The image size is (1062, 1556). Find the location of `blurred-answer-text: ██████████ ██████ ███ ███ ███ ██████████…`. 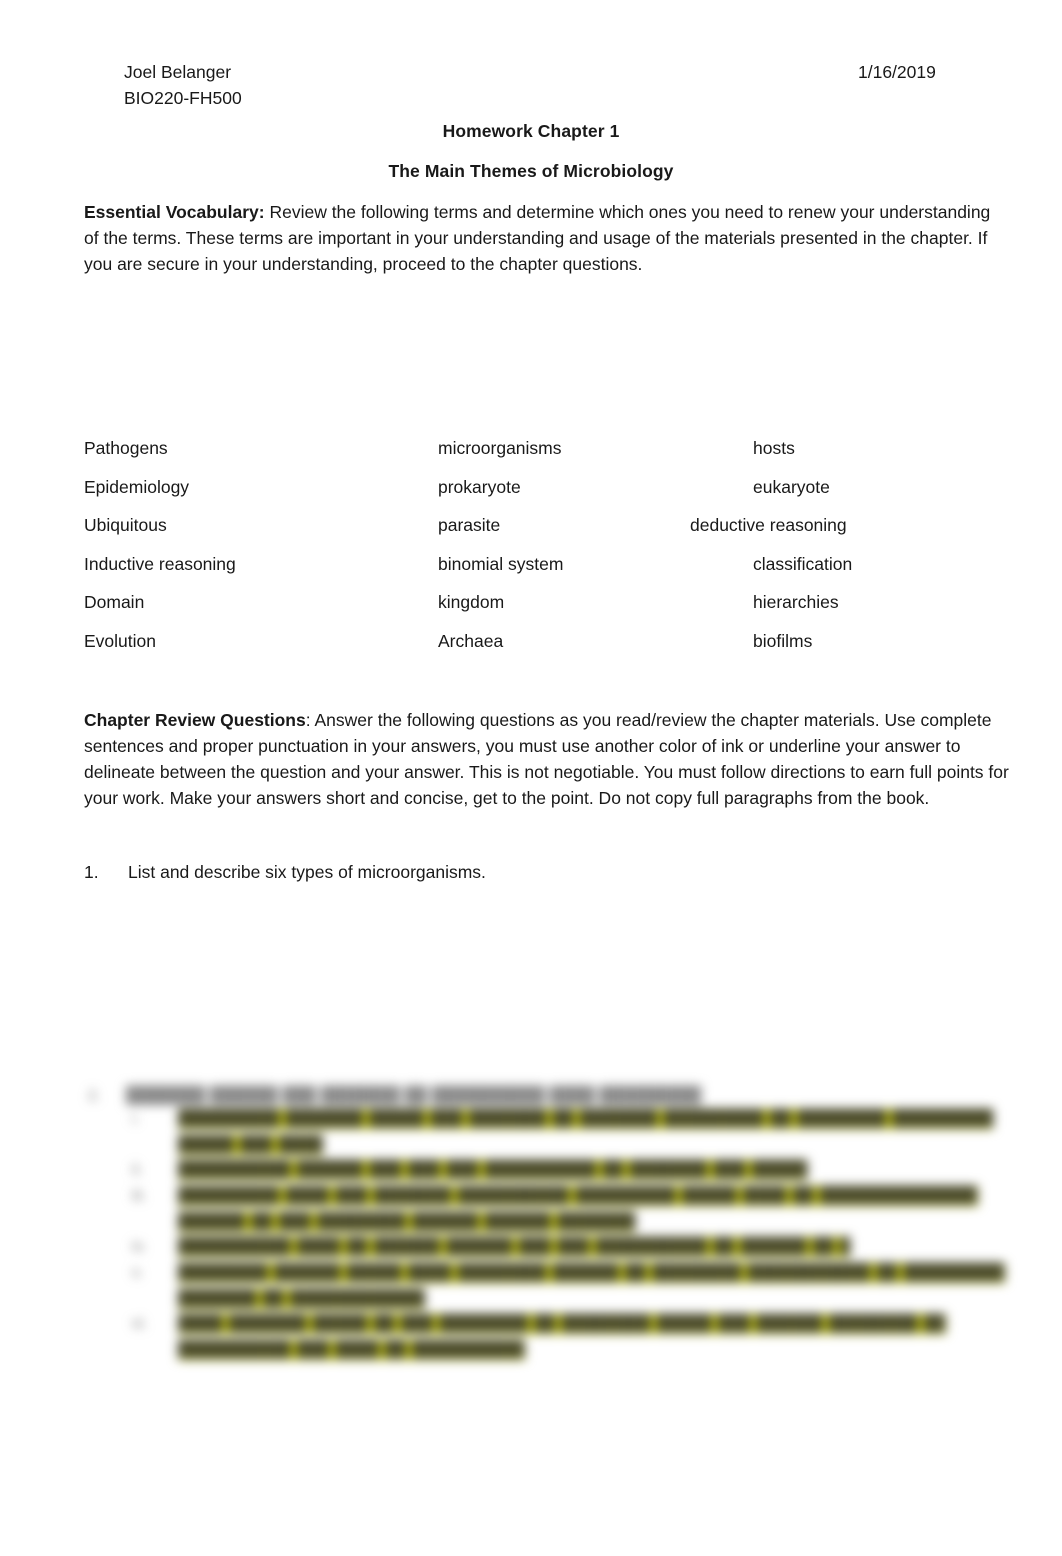

blurred-answer-text: ██████████ ██████ ███ ███ ███ ██████████… is located at coordinates (493, 1170).